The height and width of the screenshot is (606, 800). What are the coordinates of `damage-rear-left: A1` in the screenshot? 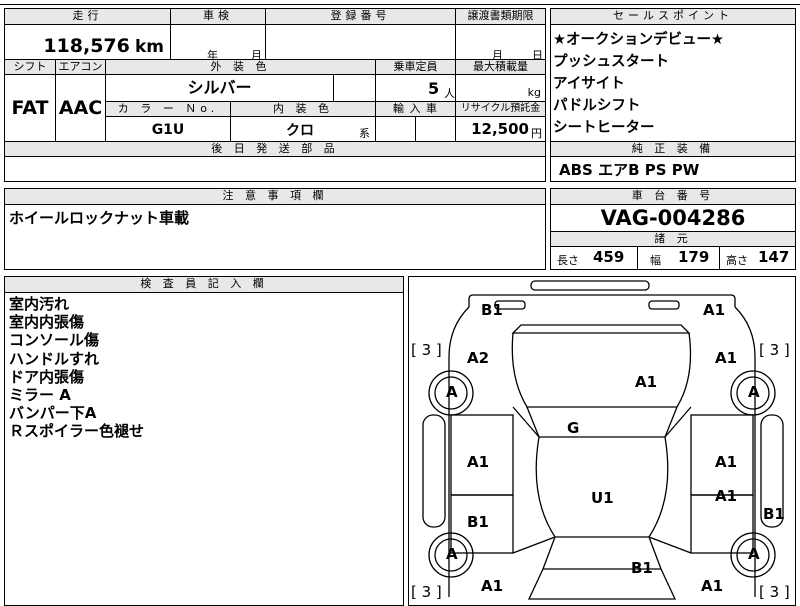 It's located at (492, 586).